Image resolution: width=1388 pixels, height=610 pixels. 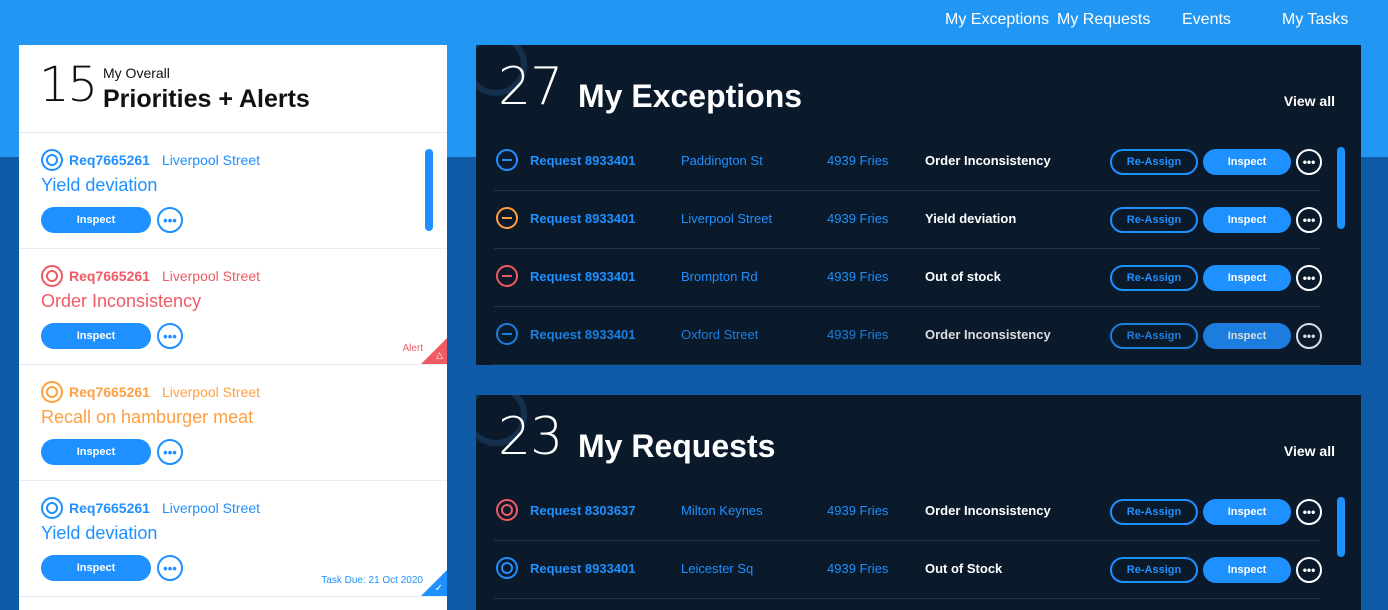 I want to click on warning-icon: △, so click(x=439, y=355).